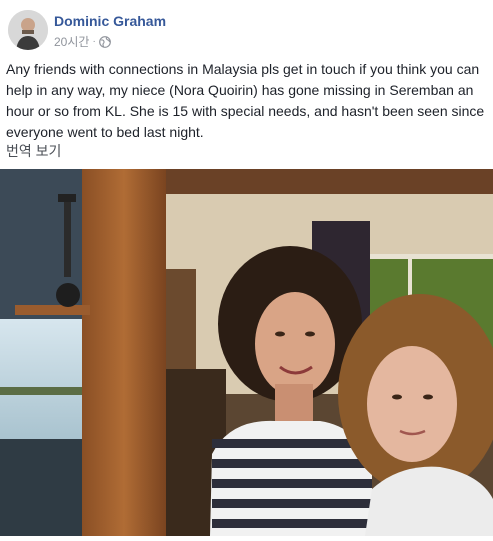  I want to click on see-translation-link: 번역 보기, so click(33, 151).